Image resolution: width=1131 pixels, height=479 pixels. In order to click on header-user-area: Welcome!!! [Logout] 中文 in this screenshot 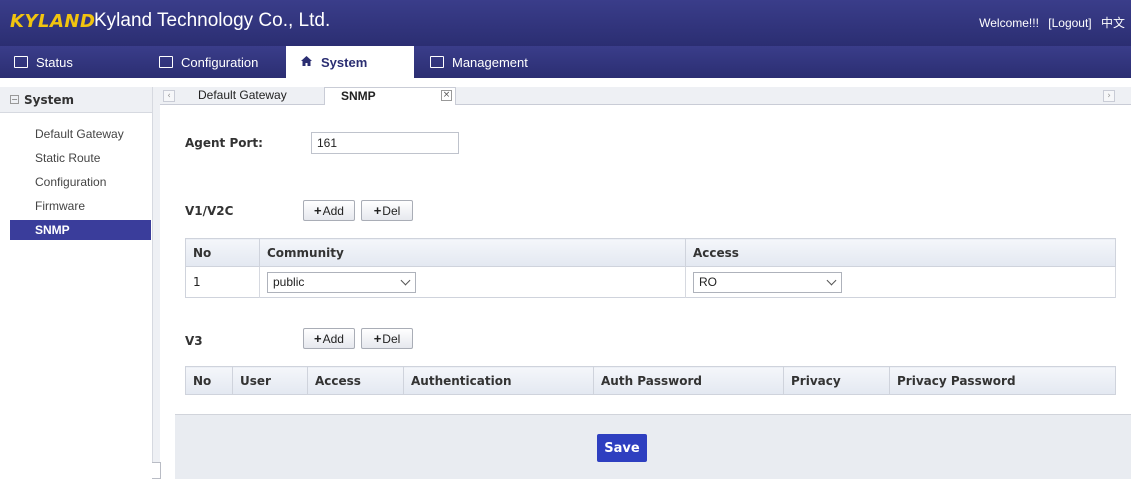, I will do `click(1049, 22)`.